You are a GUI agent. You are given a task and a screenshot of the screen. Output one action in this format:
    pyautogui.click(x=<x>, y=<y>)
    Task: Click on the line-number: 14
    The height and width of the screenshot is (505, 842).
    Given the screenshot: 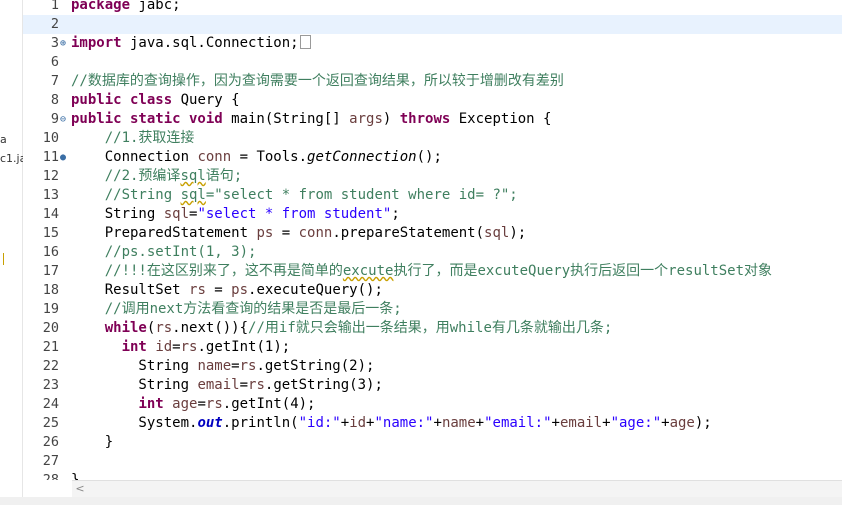 What is the action you would take?
    pyautogui.click(x=50, y=214)
    